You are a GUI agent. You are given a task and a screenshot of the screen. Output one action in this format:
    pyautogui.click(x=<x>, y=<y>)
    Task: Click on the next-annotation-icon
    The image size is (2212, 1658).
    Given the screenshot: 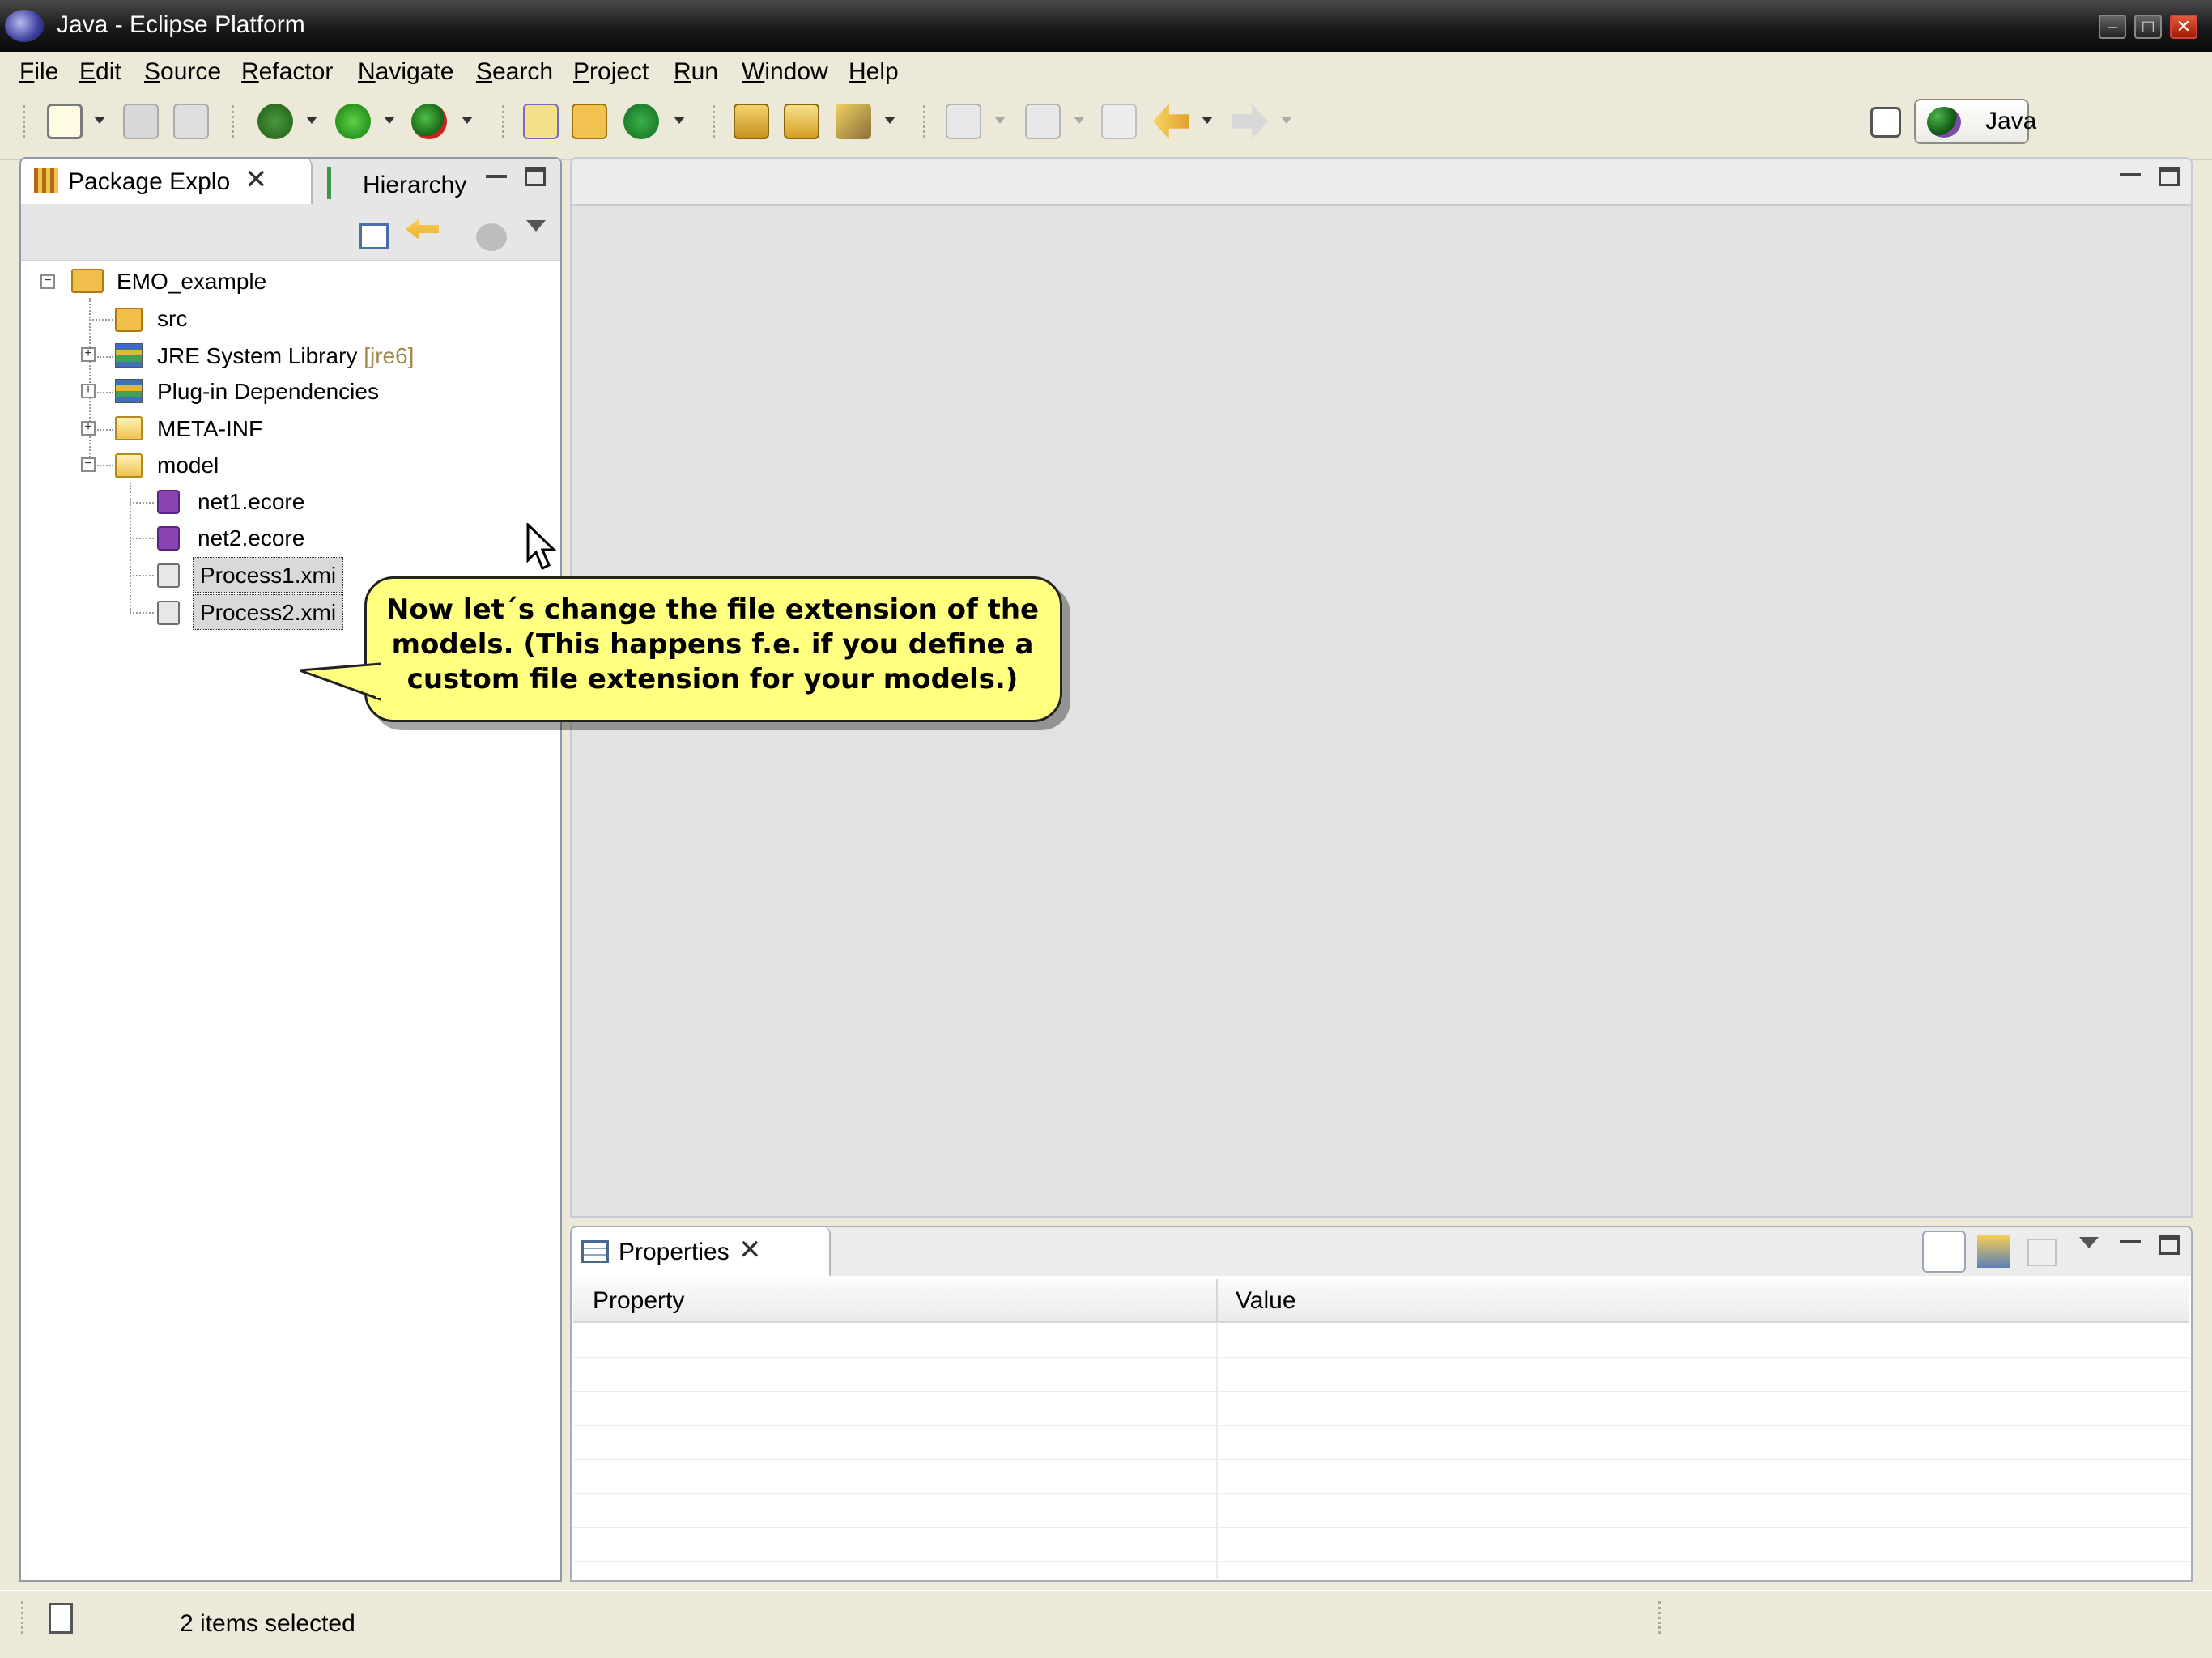 What is the action you would take?
    pyautogui.click(x=964, y=121)
    